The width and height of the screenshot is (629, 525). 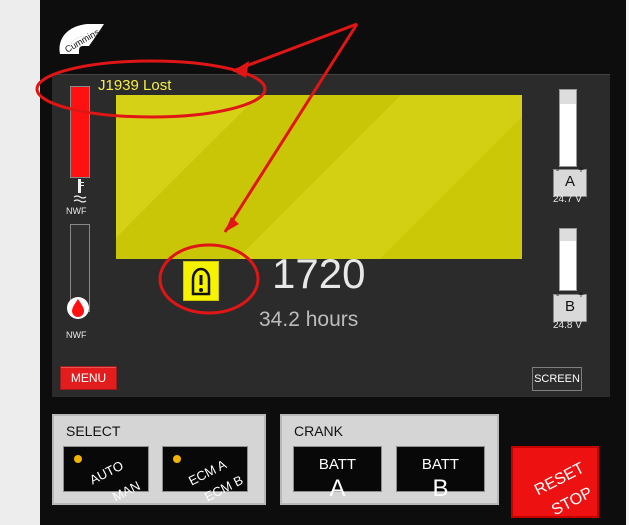 What do you see at coordinates (555, 482) in the screenshot?
I see `reset-stop-button: RESET STOP` at bounding box center [555, 482].